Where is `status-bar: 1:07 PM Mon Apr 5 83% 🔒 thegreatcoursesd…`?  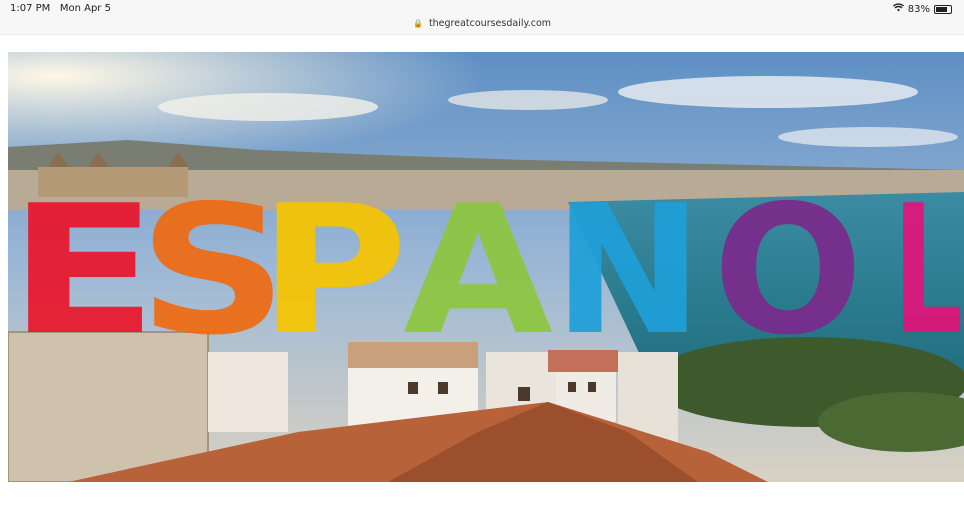 status-bar: 1:07 PM Mon Apr 5 83% 🔒 thegreatcoursesd… is located at coordinates (482, 17).